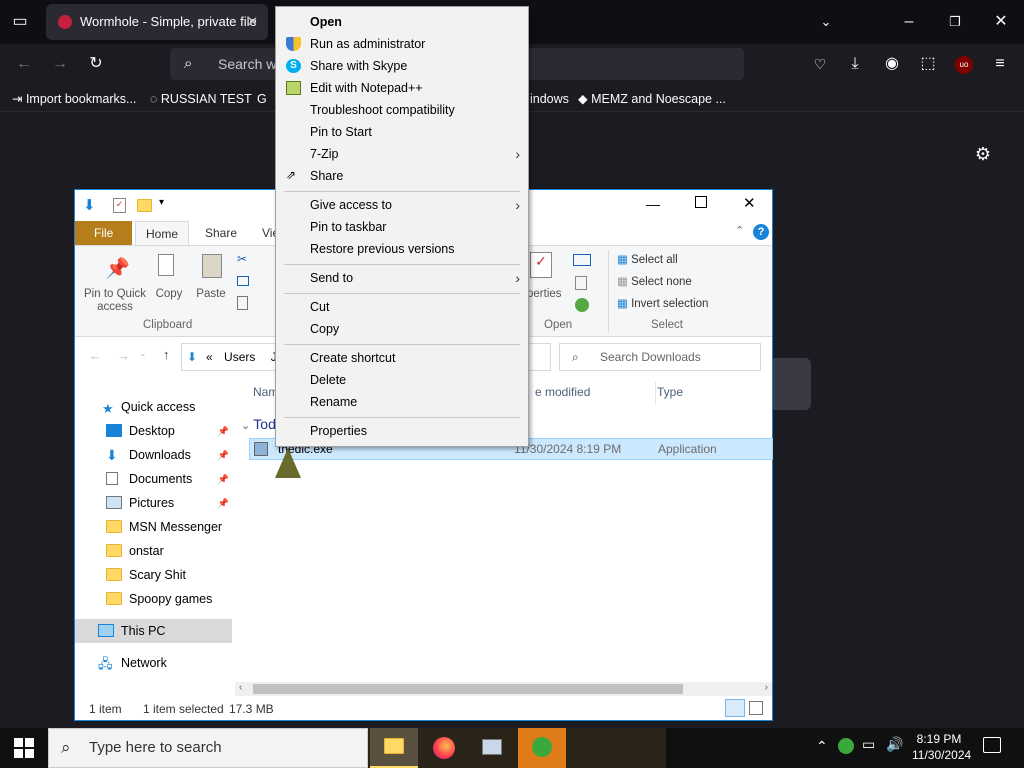 The height and width of the screenshot is (768, 1024). What do you see at coordinates (96, 64) in the screenshot?
I see `reload-icon: ↻` at bounding box center [96, 64].